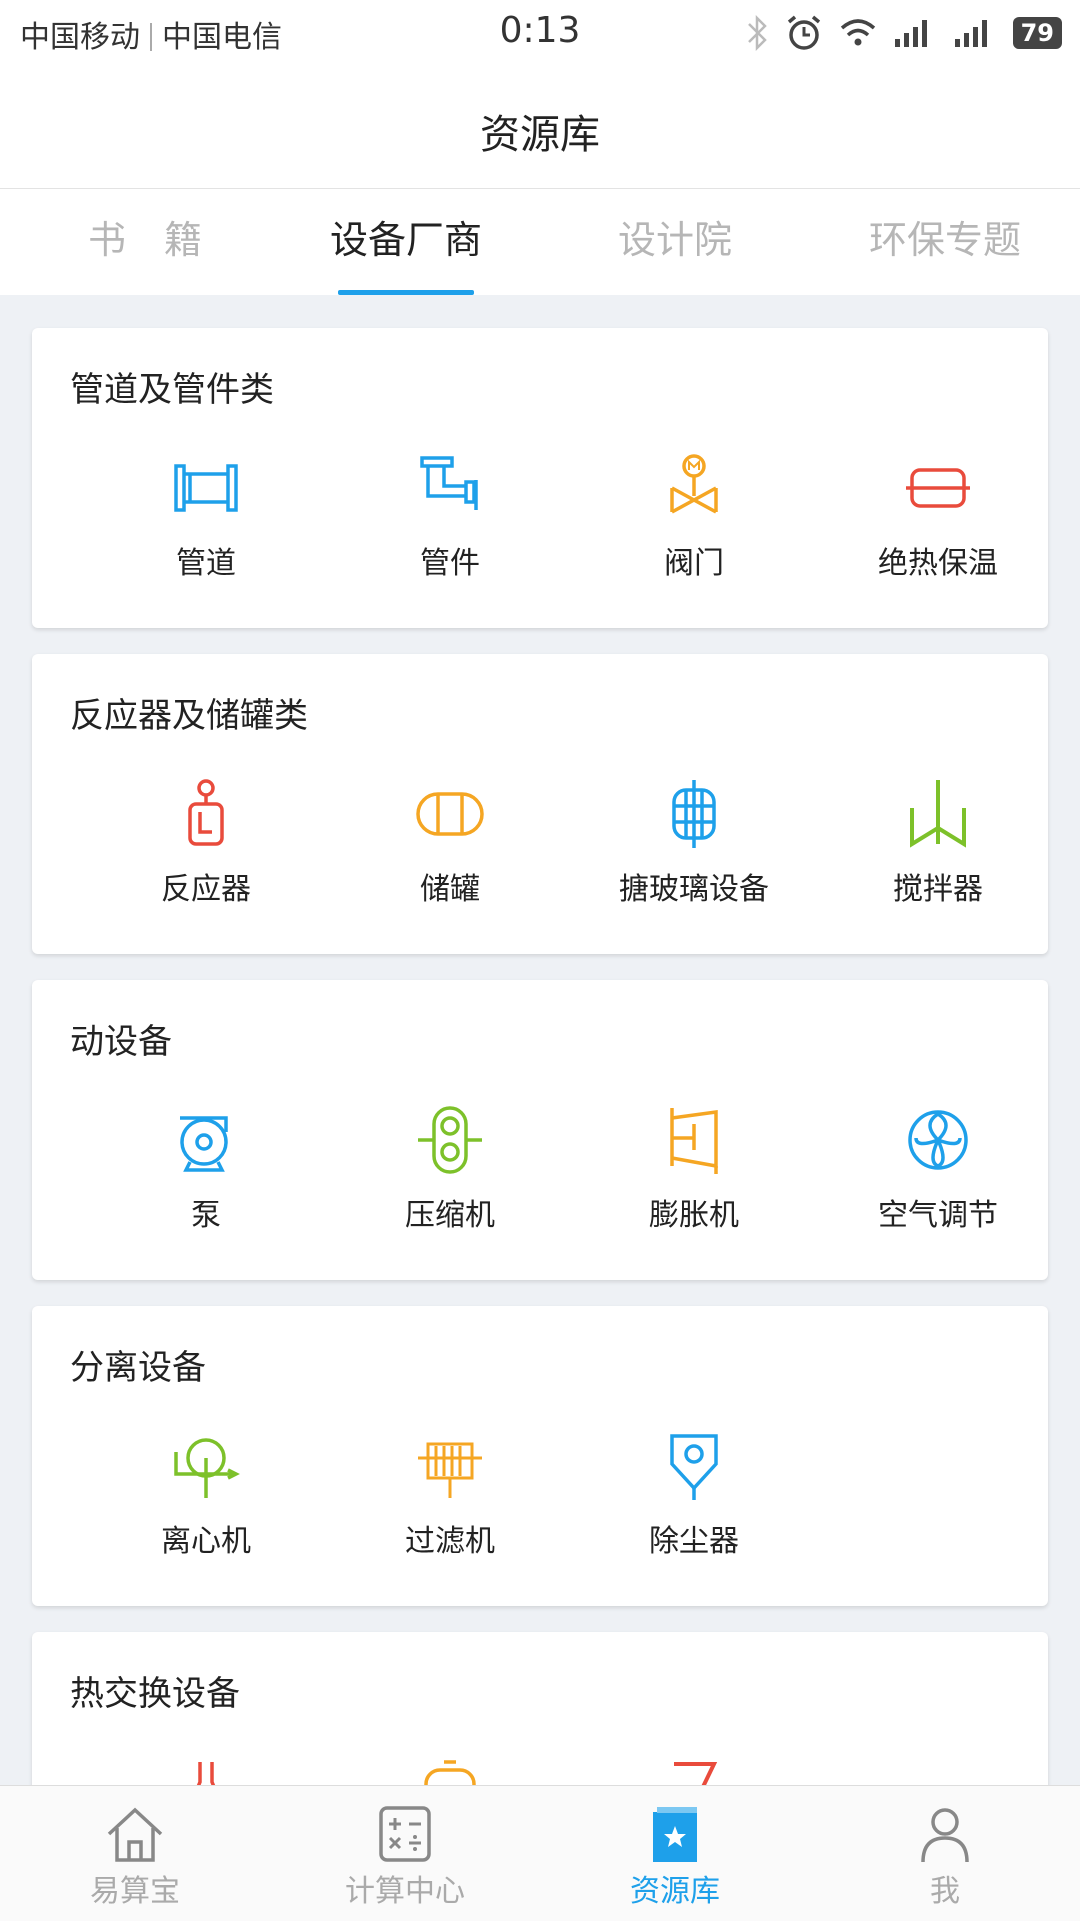 The image size is (1080, 1921). Describe the element at coordinates (138, 1368) in the screenshot. I see `category-title: 分离设备` at that location.